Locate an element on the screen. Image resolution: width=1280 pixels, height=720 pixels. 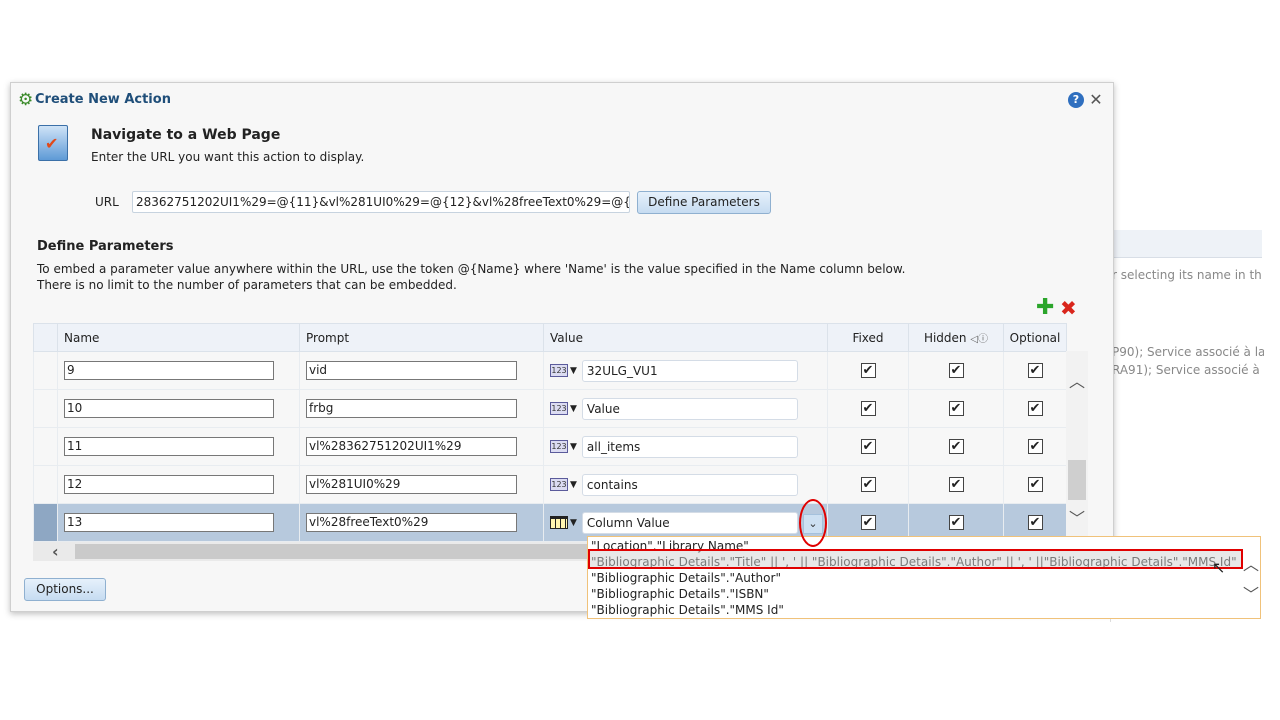
column-value-type-icon is located at coordinates (559, 522).